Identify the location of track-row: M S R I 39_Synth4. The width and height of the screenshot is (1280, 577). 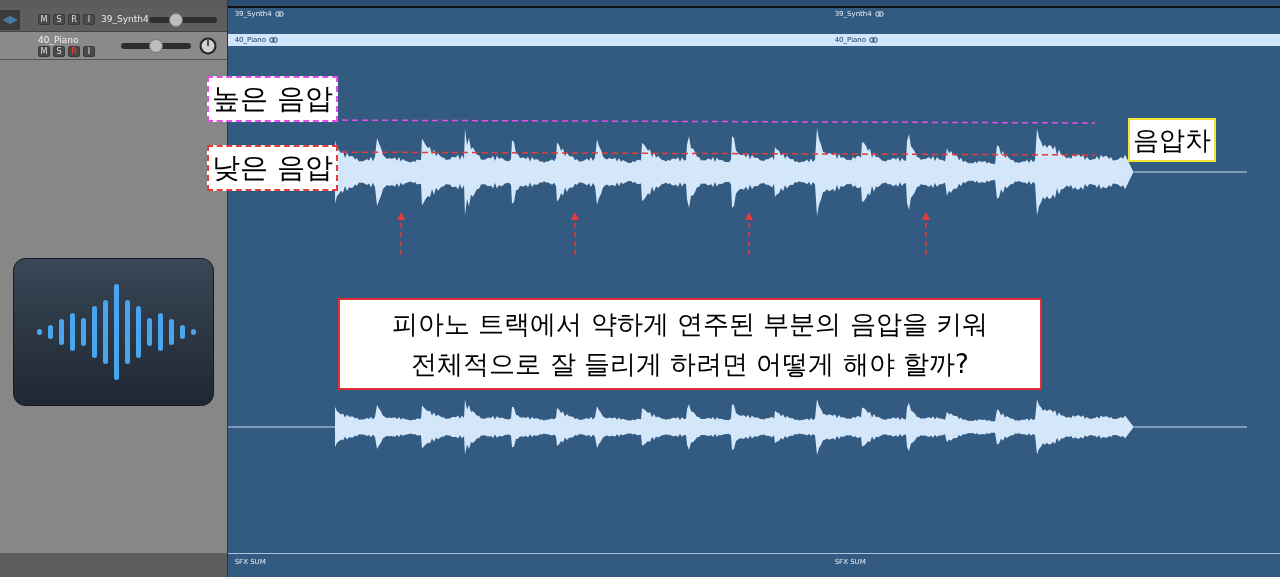
(113, 20).